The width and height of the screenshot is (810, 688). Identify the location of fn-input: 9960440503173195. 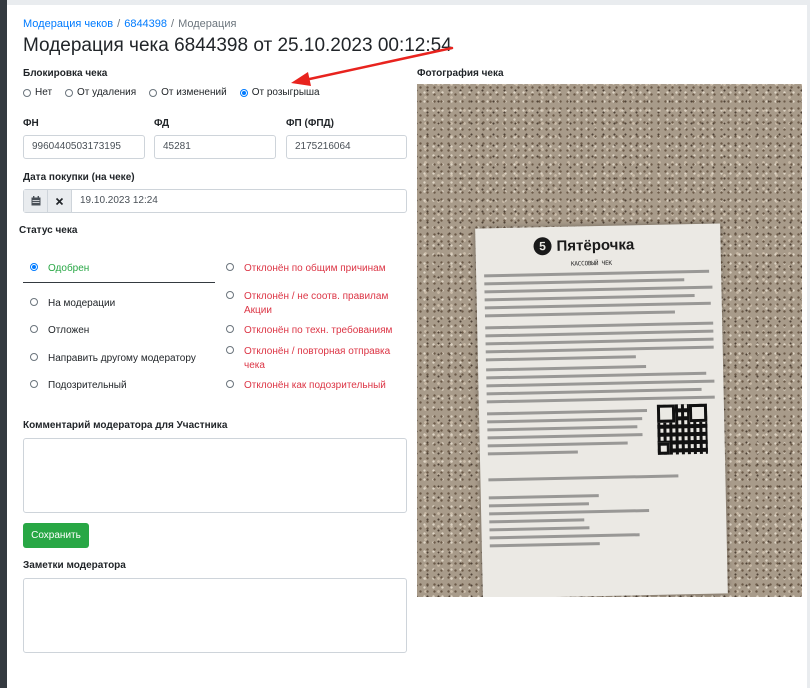
(84, 147).